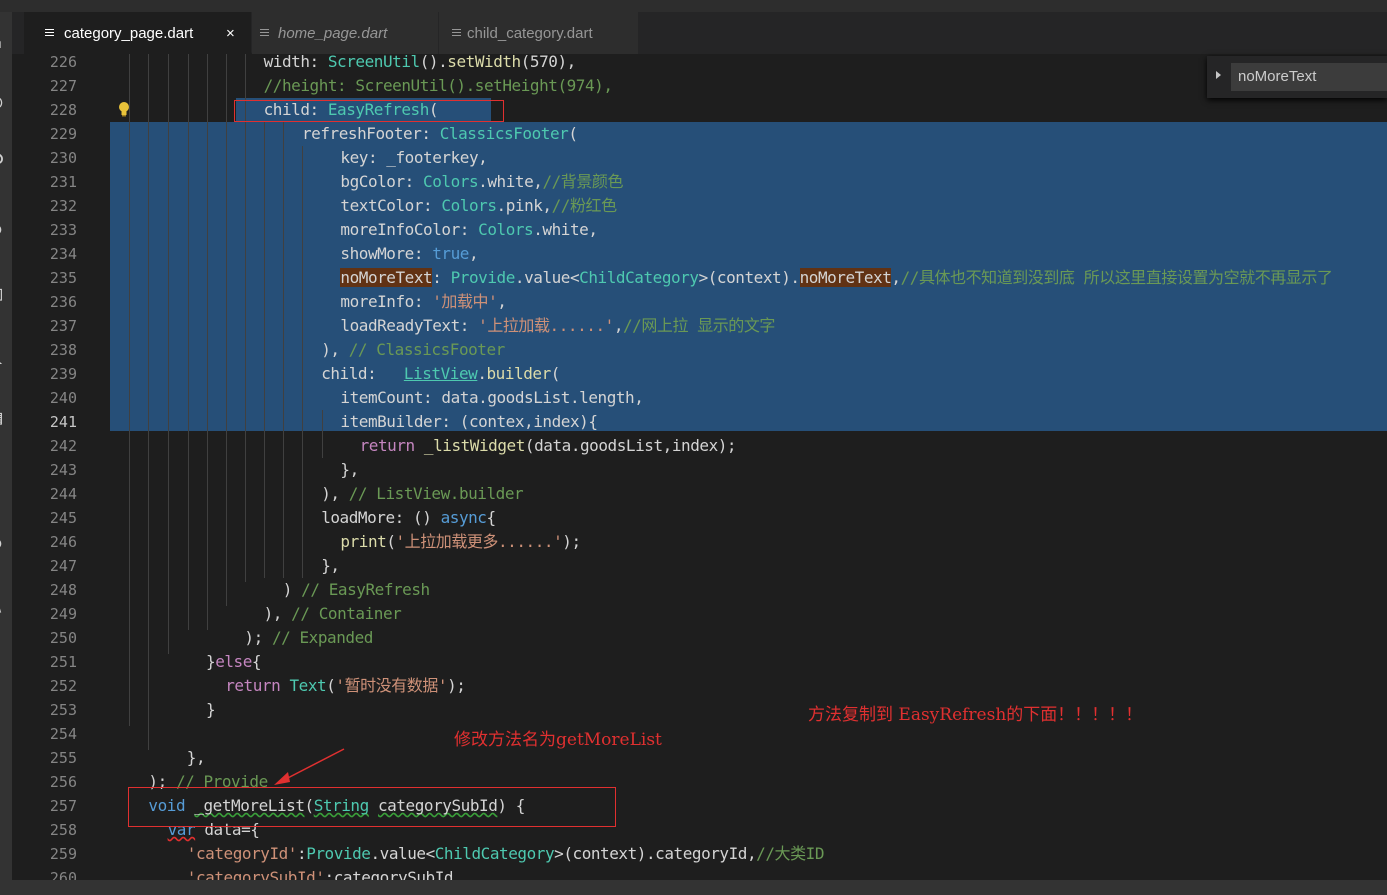 This screenshot has height=895, width=1387. What do you see at coordinates (699, 398) in the screenshot?
I see `code-line: 240 itemCount: data.goodsList.length,` at bounding box center [699, 398].